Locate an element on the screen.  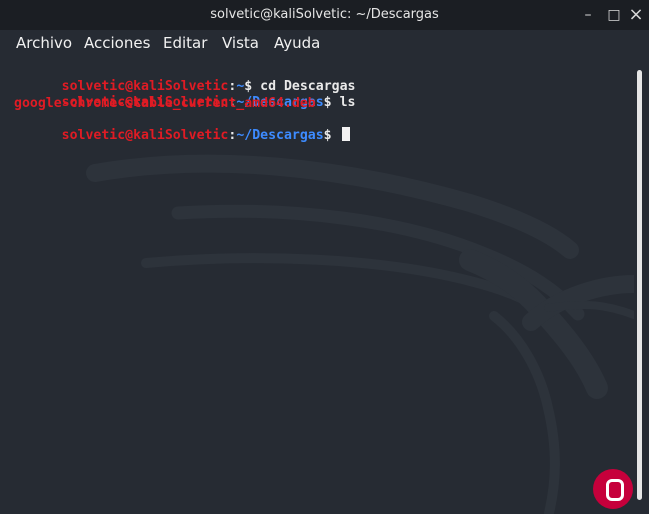
scrollbar-thumb is located at coordinates (639, 285).